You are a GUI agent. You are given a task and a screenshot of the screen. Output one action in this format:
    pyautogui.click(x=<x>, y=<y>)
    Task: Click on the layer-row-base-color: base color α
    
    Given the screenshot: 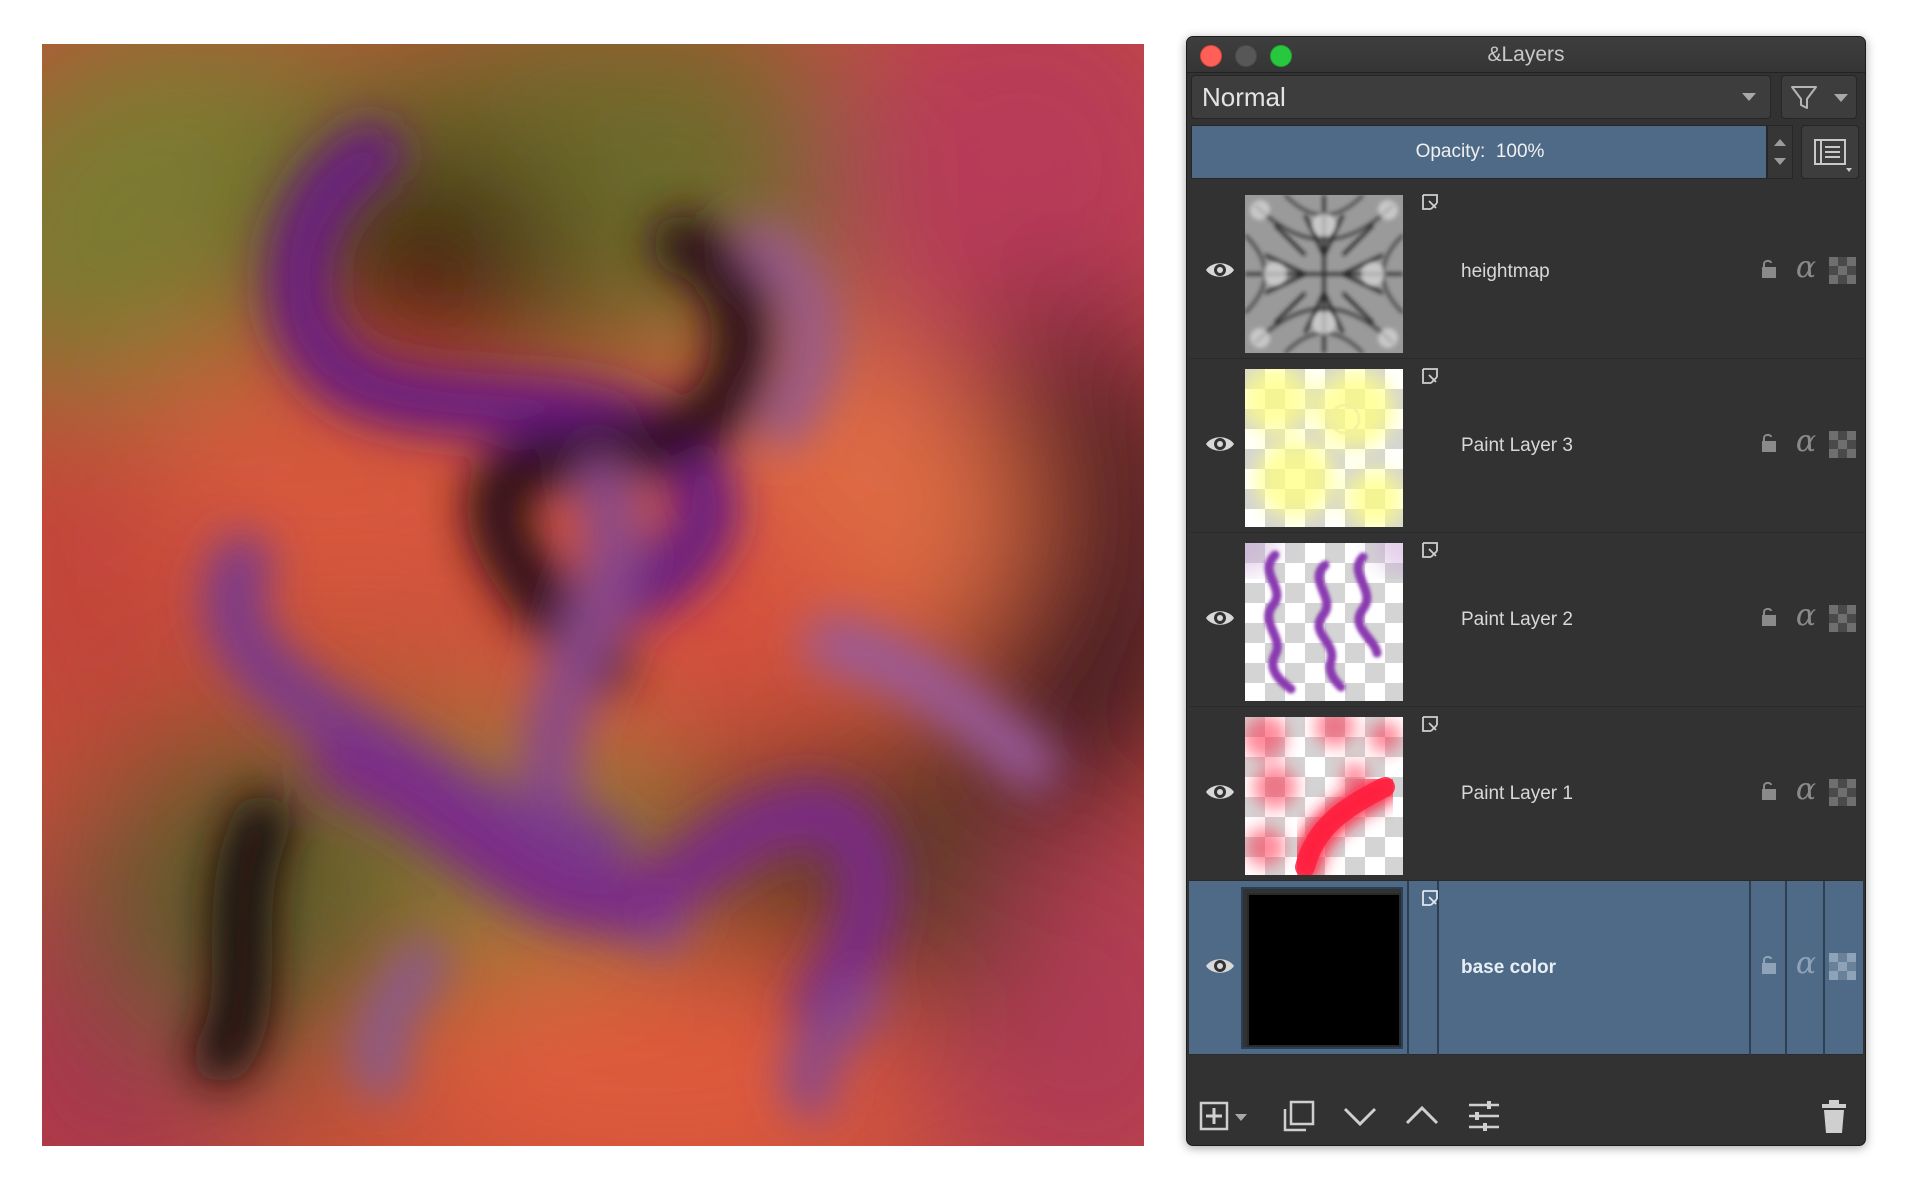 What is the action you would take?
    pyautogui.click(x=1526, y=968)
    